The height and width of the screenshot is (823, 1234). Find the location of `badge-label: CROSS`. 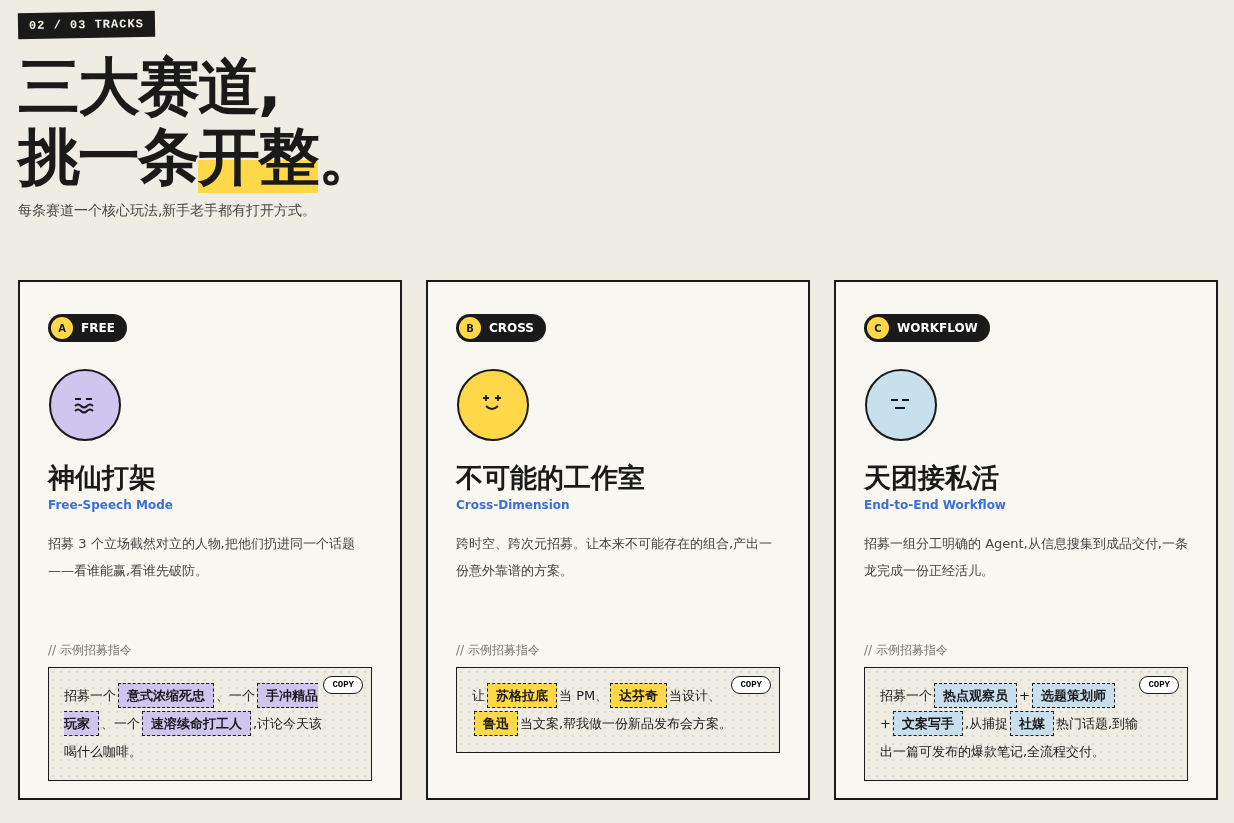

badge-label: CROSS is located at coordinates (511, 328).